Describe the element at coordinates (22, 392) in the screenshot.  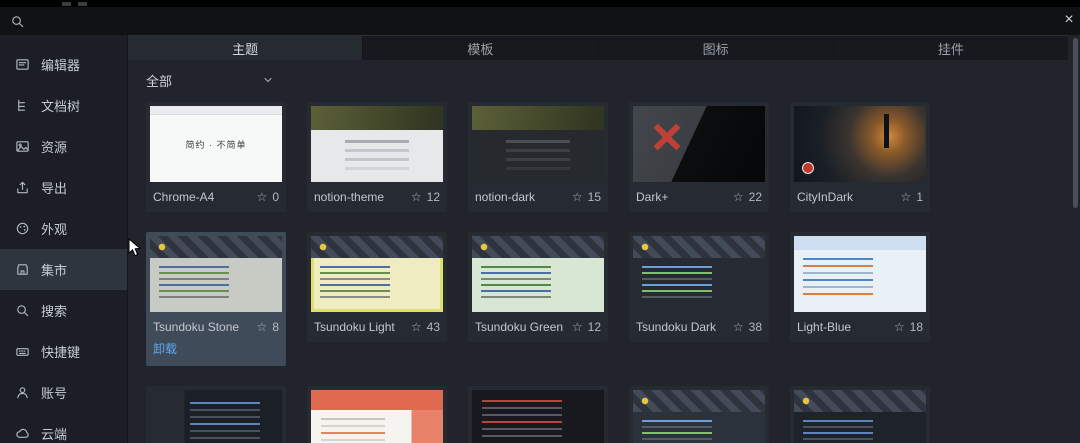
I see `person-icon` at that location.